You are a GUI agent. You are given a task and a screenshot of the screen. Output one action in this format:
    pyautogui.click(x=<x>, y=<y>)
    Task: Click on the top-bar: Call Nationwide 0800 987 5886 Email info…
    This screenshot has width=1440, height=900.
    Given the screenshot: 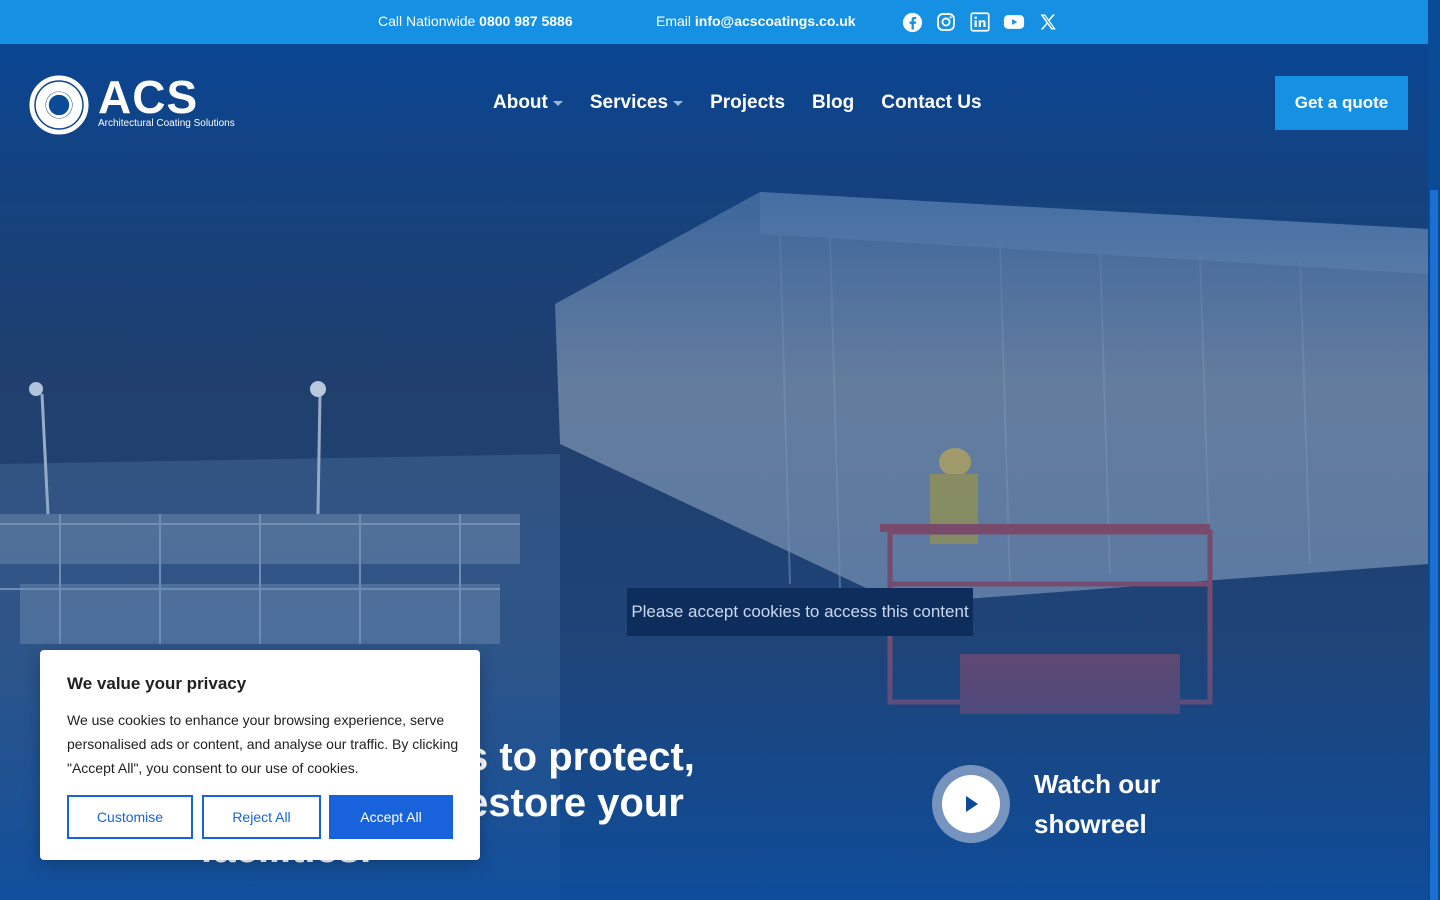 What is the action you would take?
    pyautogui.click(x=714, y=22)
    